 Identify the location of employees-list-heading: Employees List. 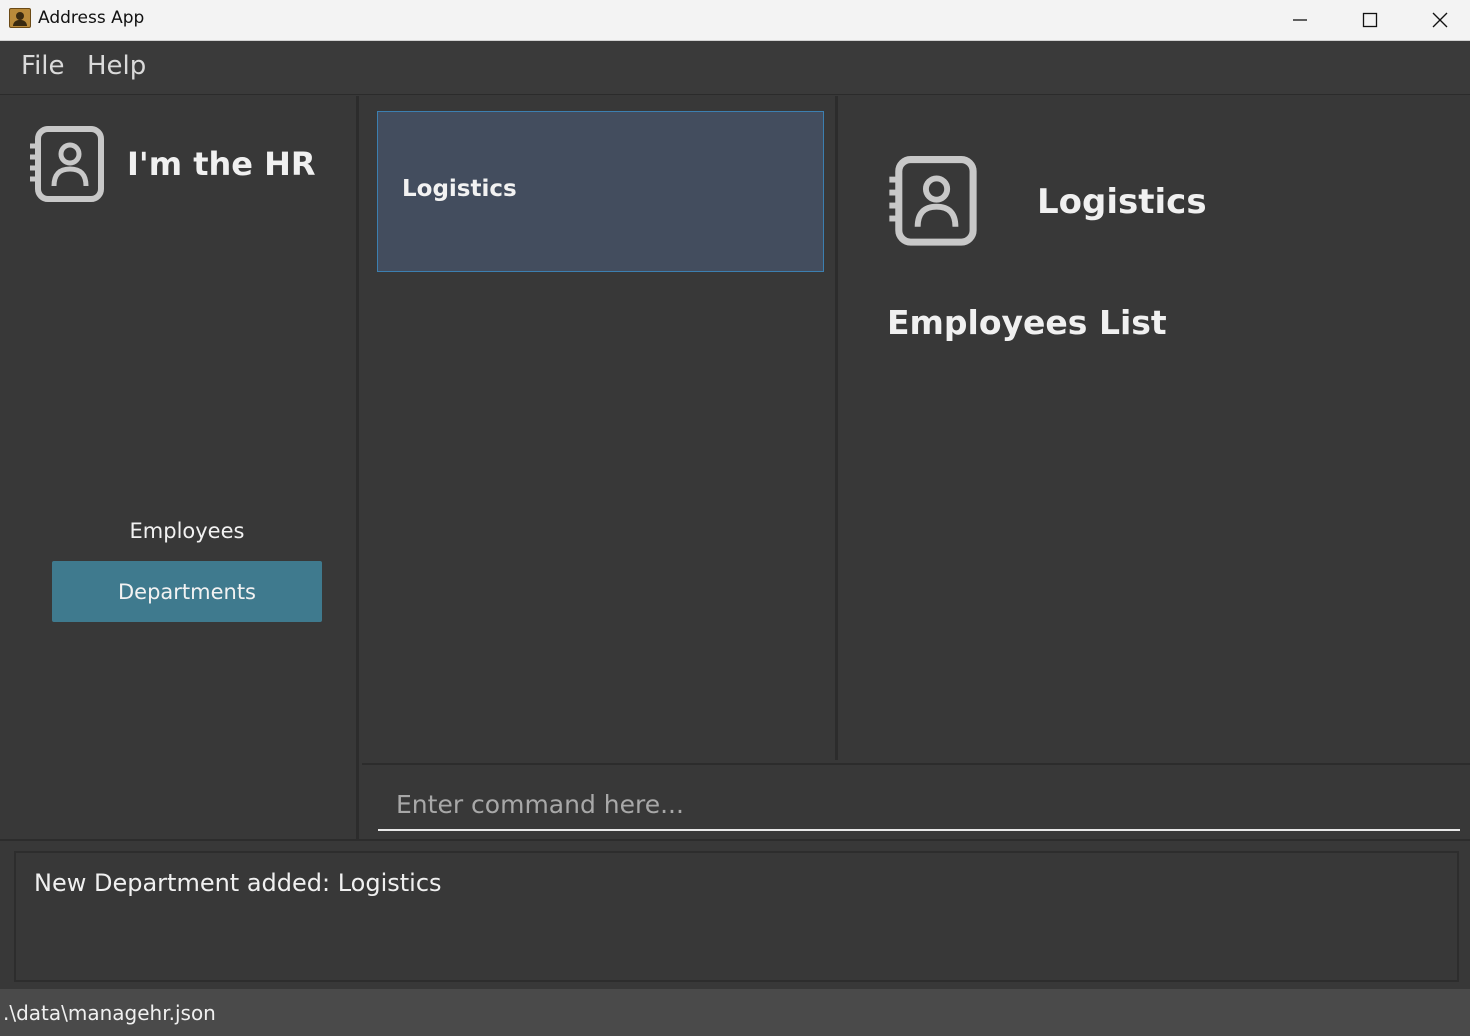
(1027, 322).